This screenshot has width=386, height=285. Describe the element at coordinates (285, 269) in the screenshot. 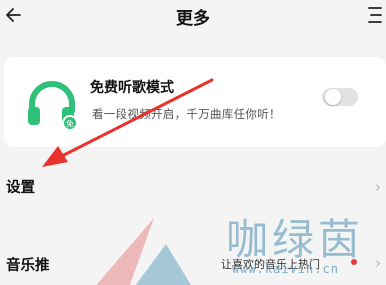

I see `watermark-url: www.kaivin.cn` at that location.